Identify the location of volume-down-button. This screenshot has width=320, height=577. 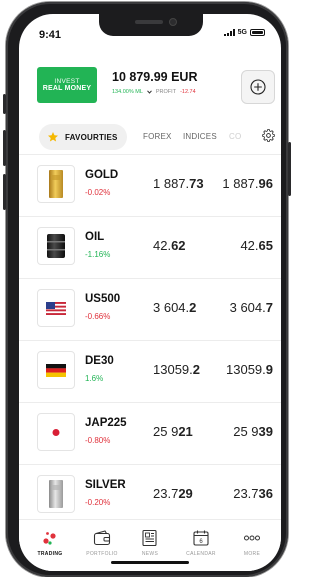
(4, 192).